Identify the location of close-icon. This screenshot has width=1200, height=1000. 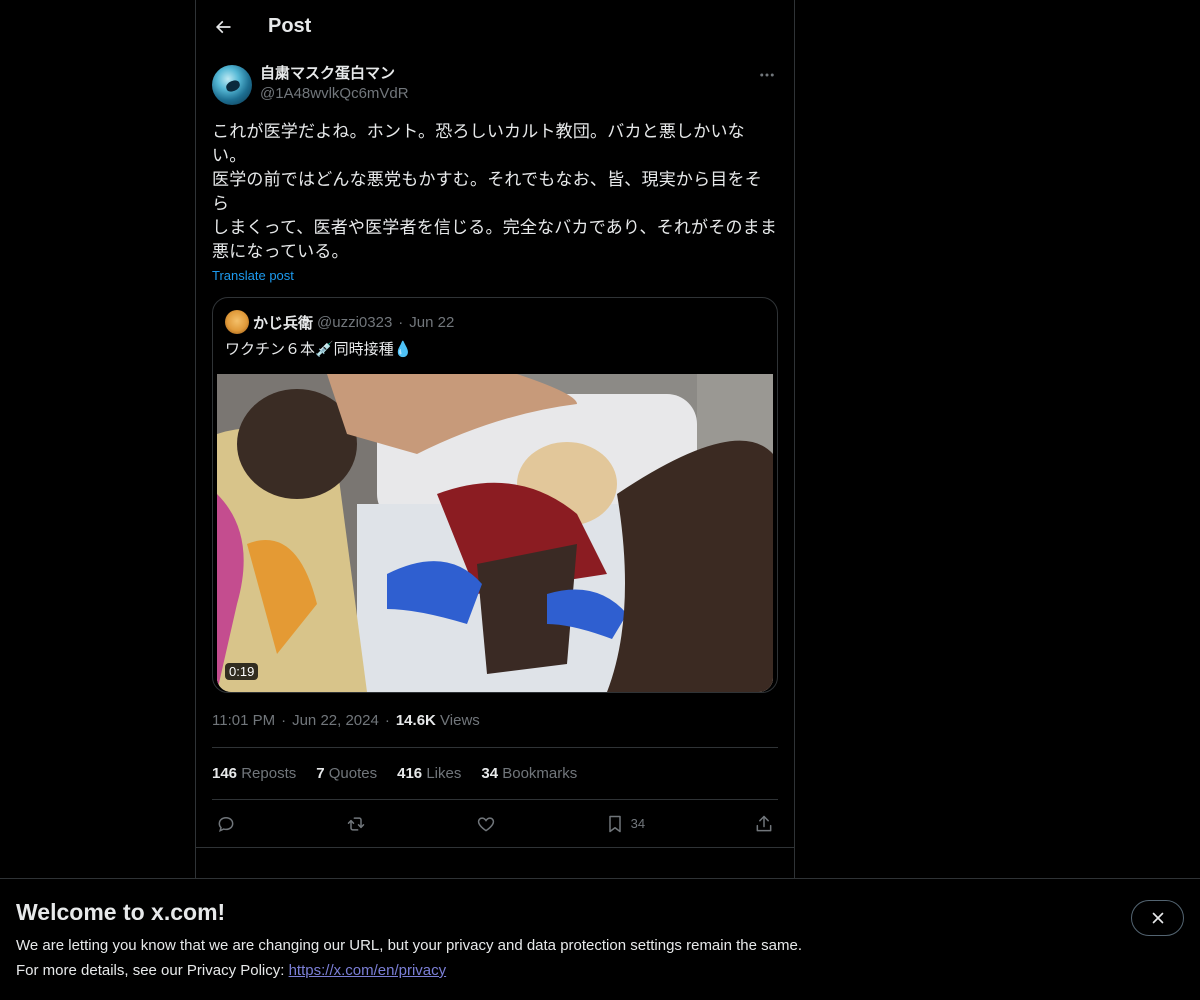
(1157, 918).